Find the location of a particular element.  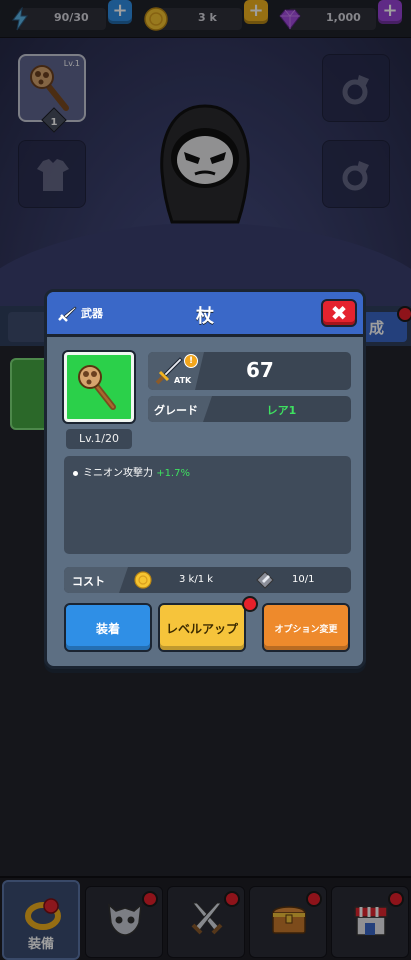

grade-label: グレード is located at coordinates (176, 410).